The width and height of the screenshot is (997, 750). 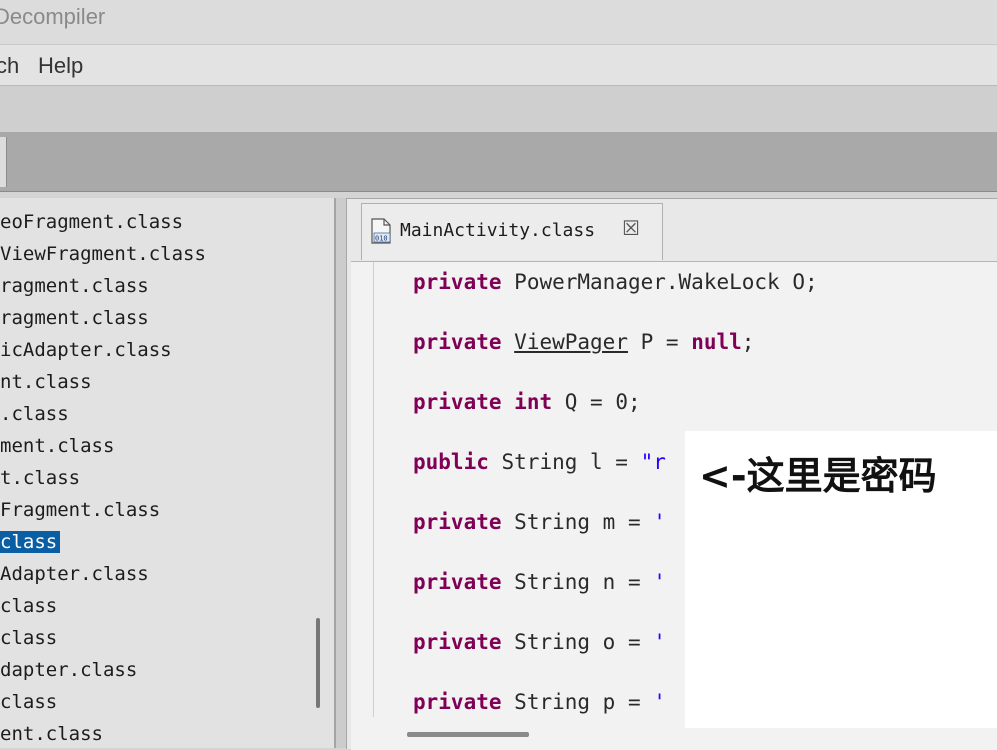 What do you see at coordinates (498, 65) in the screenshot?
I see `menu-bar: ch Help` at bounding box center [498, 65].